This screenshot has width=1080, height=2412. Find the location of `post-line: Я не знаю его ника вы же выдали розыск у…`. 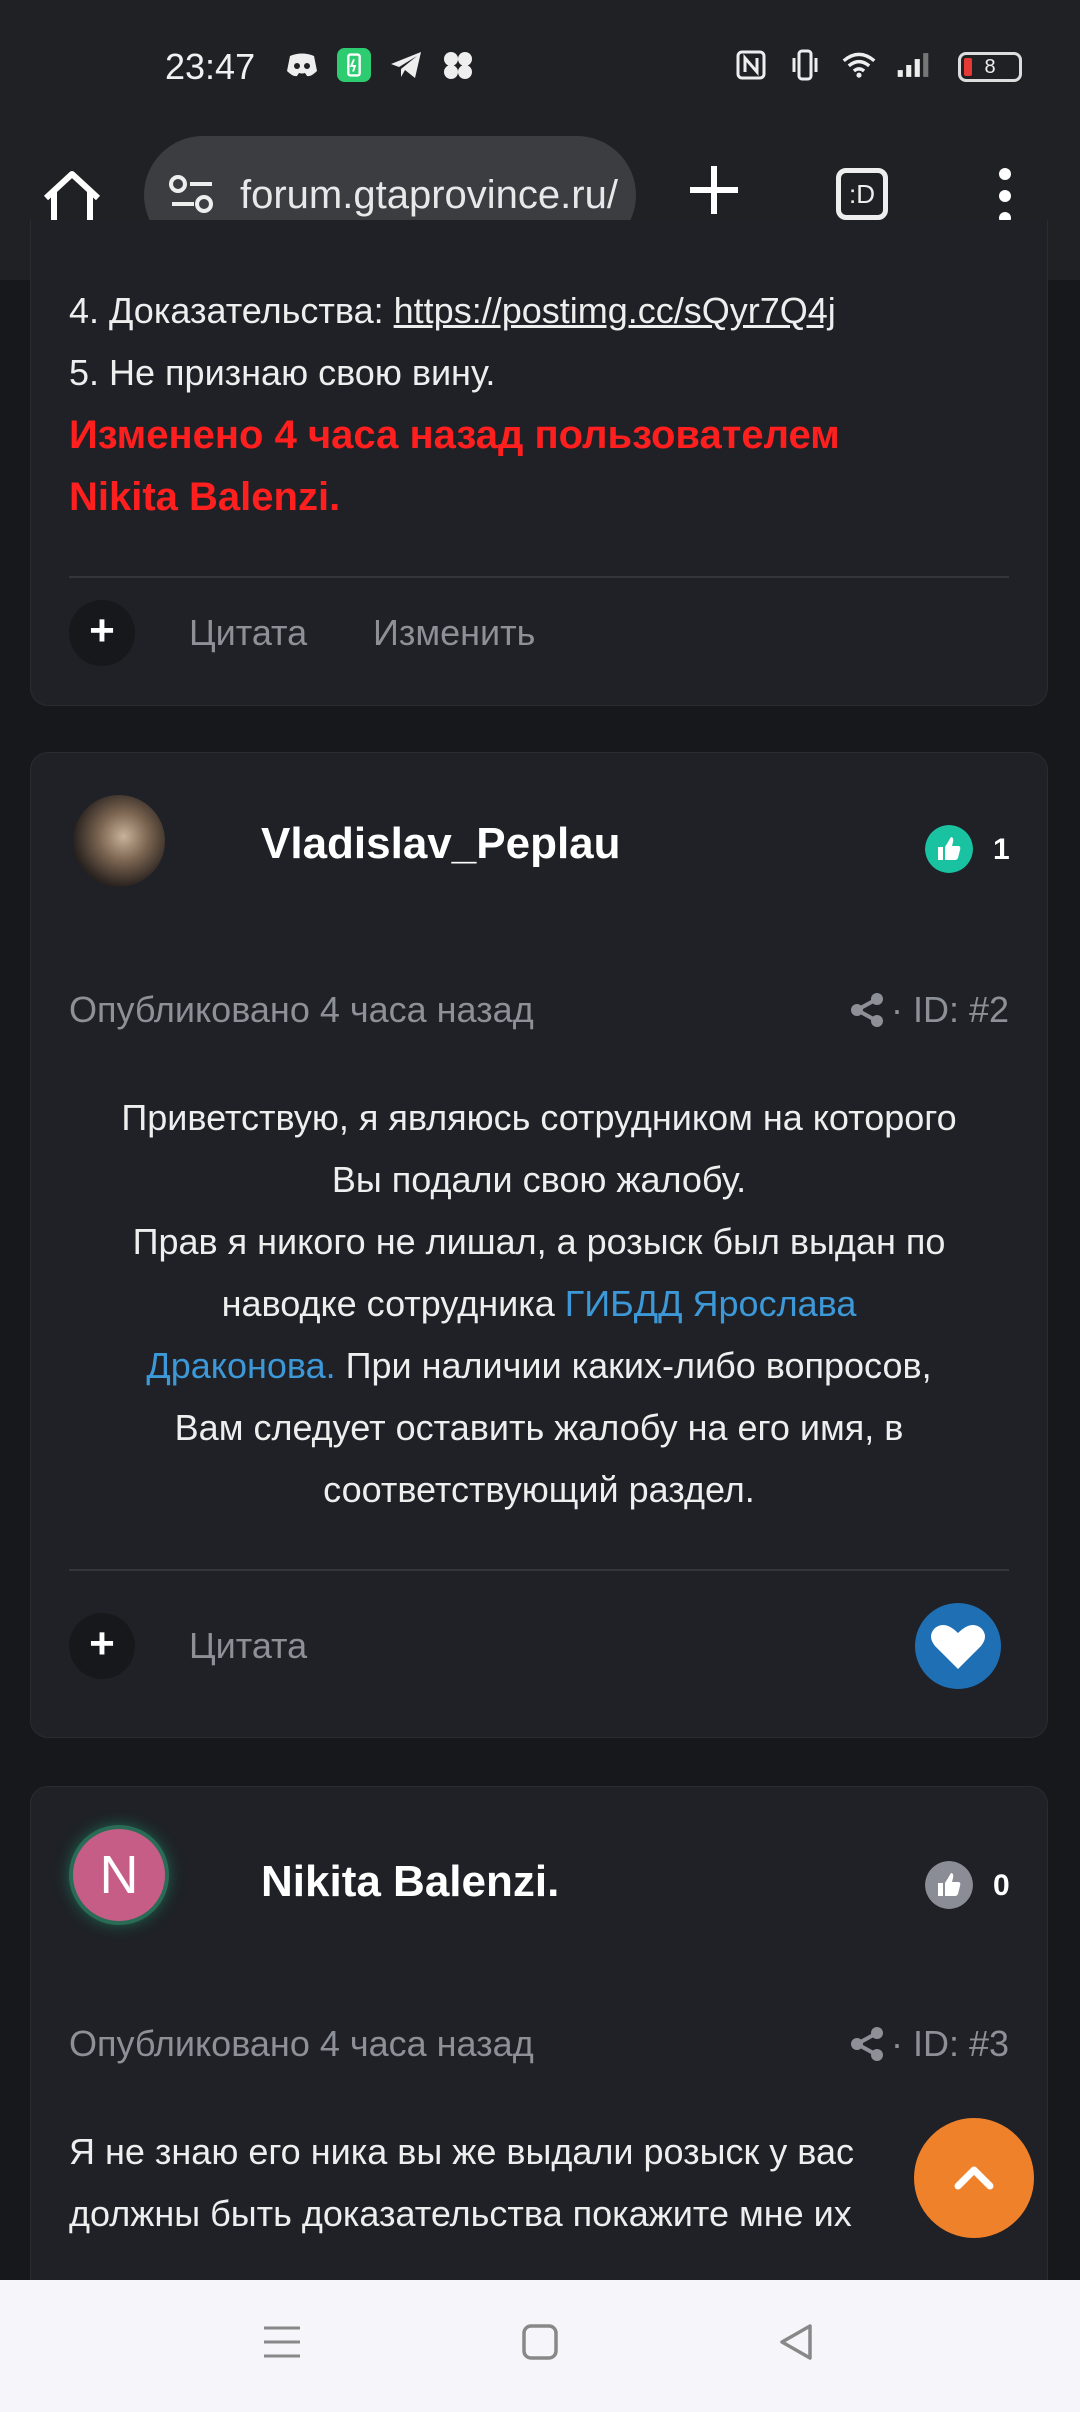

post-line: Я не знаю его ника вы же выдали розыск у… is located at coordinates (462, 2151).